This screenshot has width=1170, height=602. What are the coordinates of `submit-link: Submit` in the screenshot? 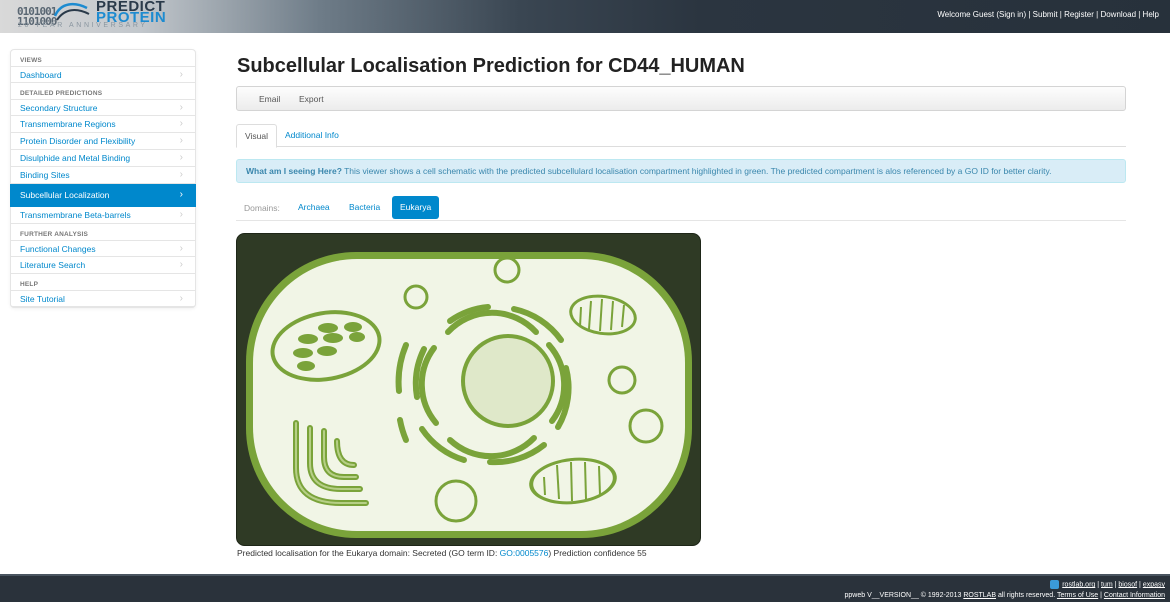 It's located at (1045, 14).